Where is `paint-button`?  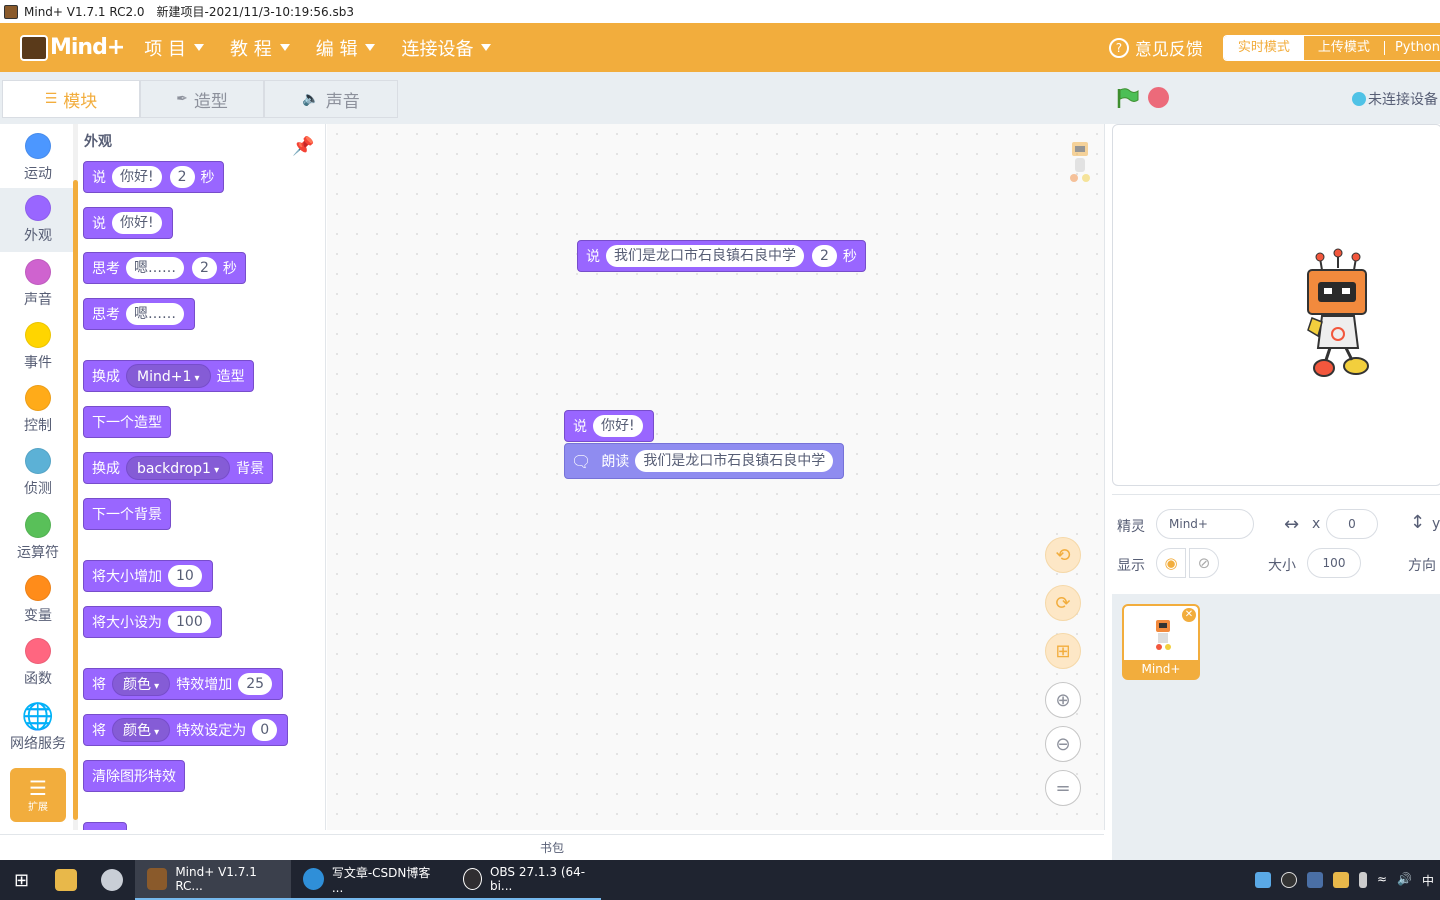 paint-button is located at coordinates (112, 880).